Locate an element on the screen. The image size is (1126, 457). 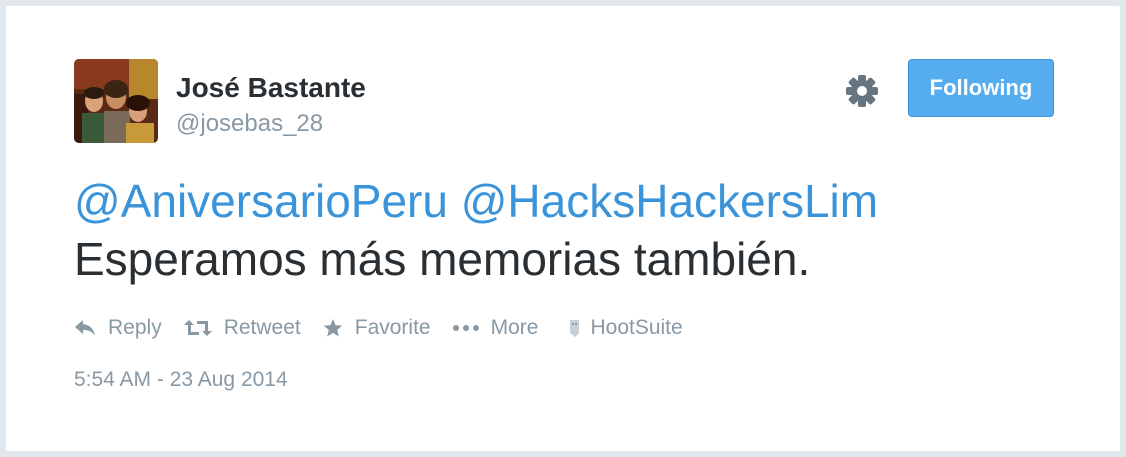
favorite-button: Favorite is located at coordinates (377, 328).